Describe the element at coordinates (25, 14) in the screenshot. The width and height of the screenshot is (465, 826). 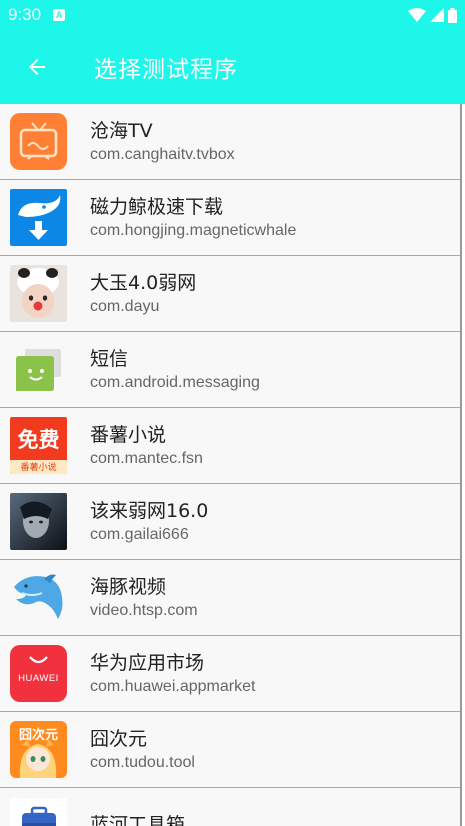
I see `status-time: 9:30` at that location.